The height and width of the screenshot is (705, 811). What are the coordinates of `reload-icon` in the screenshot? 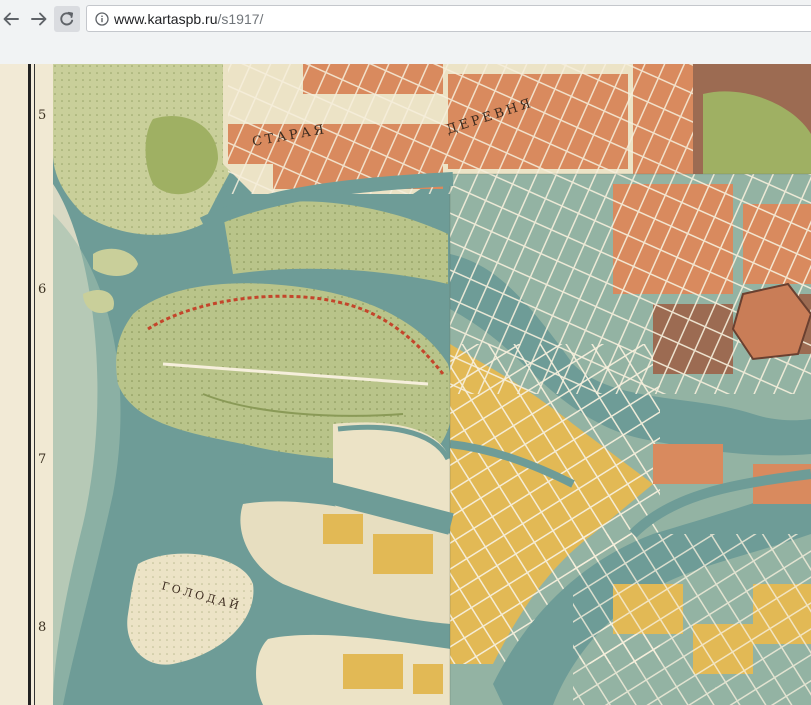 It's located at (67, 18).